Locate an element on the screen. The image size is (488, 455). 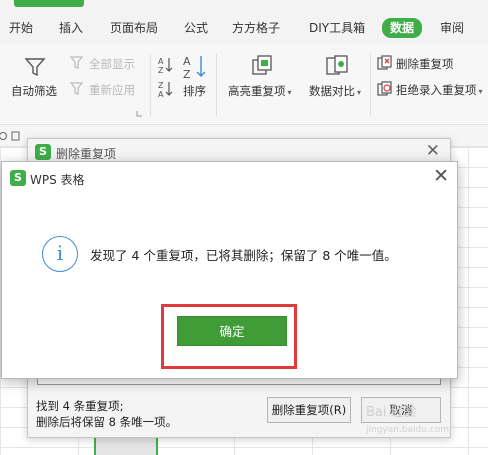
ribbon-tab-bar: 开始 插入 页面布局 公式 方方格子 DIY工具箱 数据 审阅 is located at coordinates (244, 27).